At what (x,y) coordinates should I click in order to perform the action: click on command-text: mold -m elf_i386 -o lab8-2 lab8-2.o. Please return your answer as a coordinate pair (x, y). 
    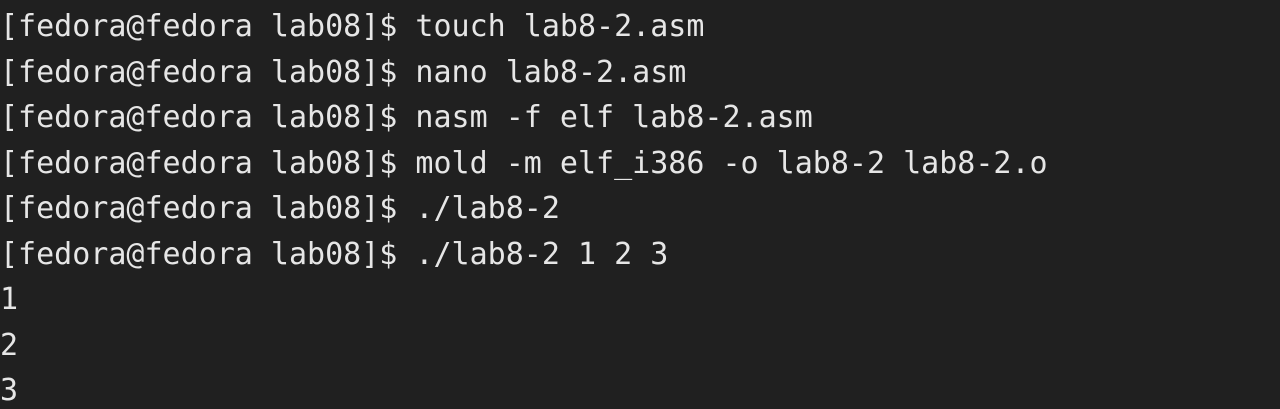
    Looking at the image, I should click on (731, 163).